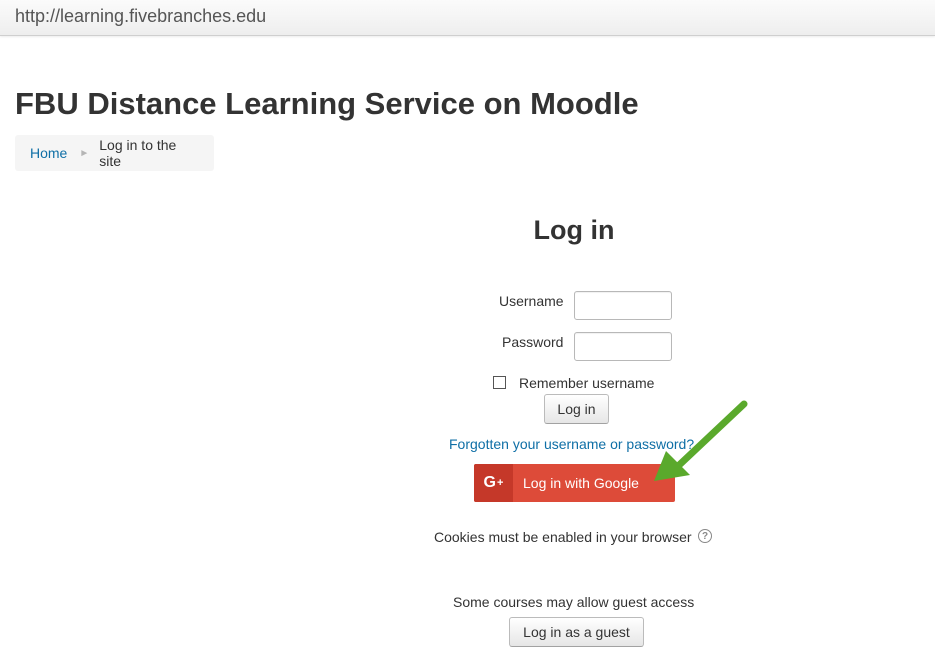 This screenshot has width=935, height=668. Describe the element at coordinates (138, 153) in the screenshot. I see `breadcrumb-current: Log in to the site` at that location.